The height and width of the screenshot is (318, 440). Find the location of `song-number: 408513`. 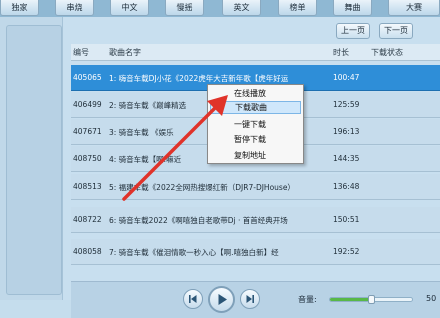

song-number: 408513 is located at coordinates (87, 186).